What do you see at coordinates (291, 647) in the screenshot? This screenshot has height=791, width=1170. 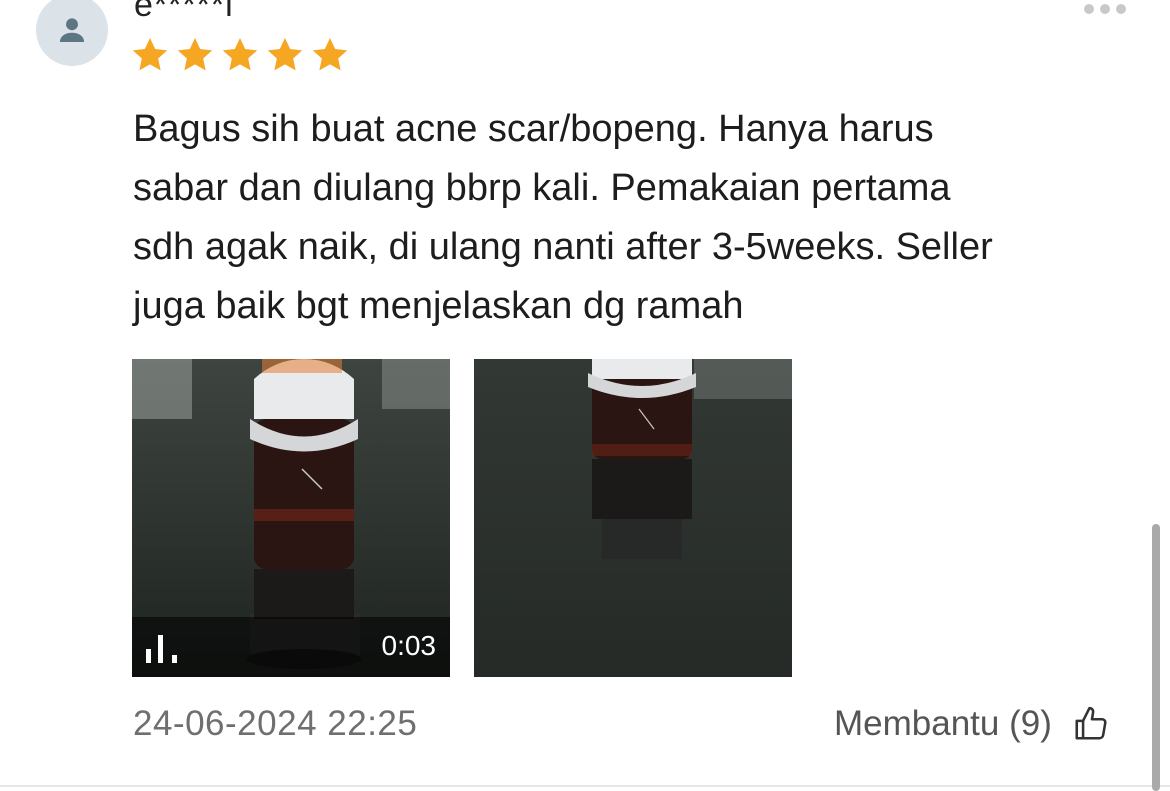 I see `video-overlay-bar: 0:03` at bounding box center [291, 647].